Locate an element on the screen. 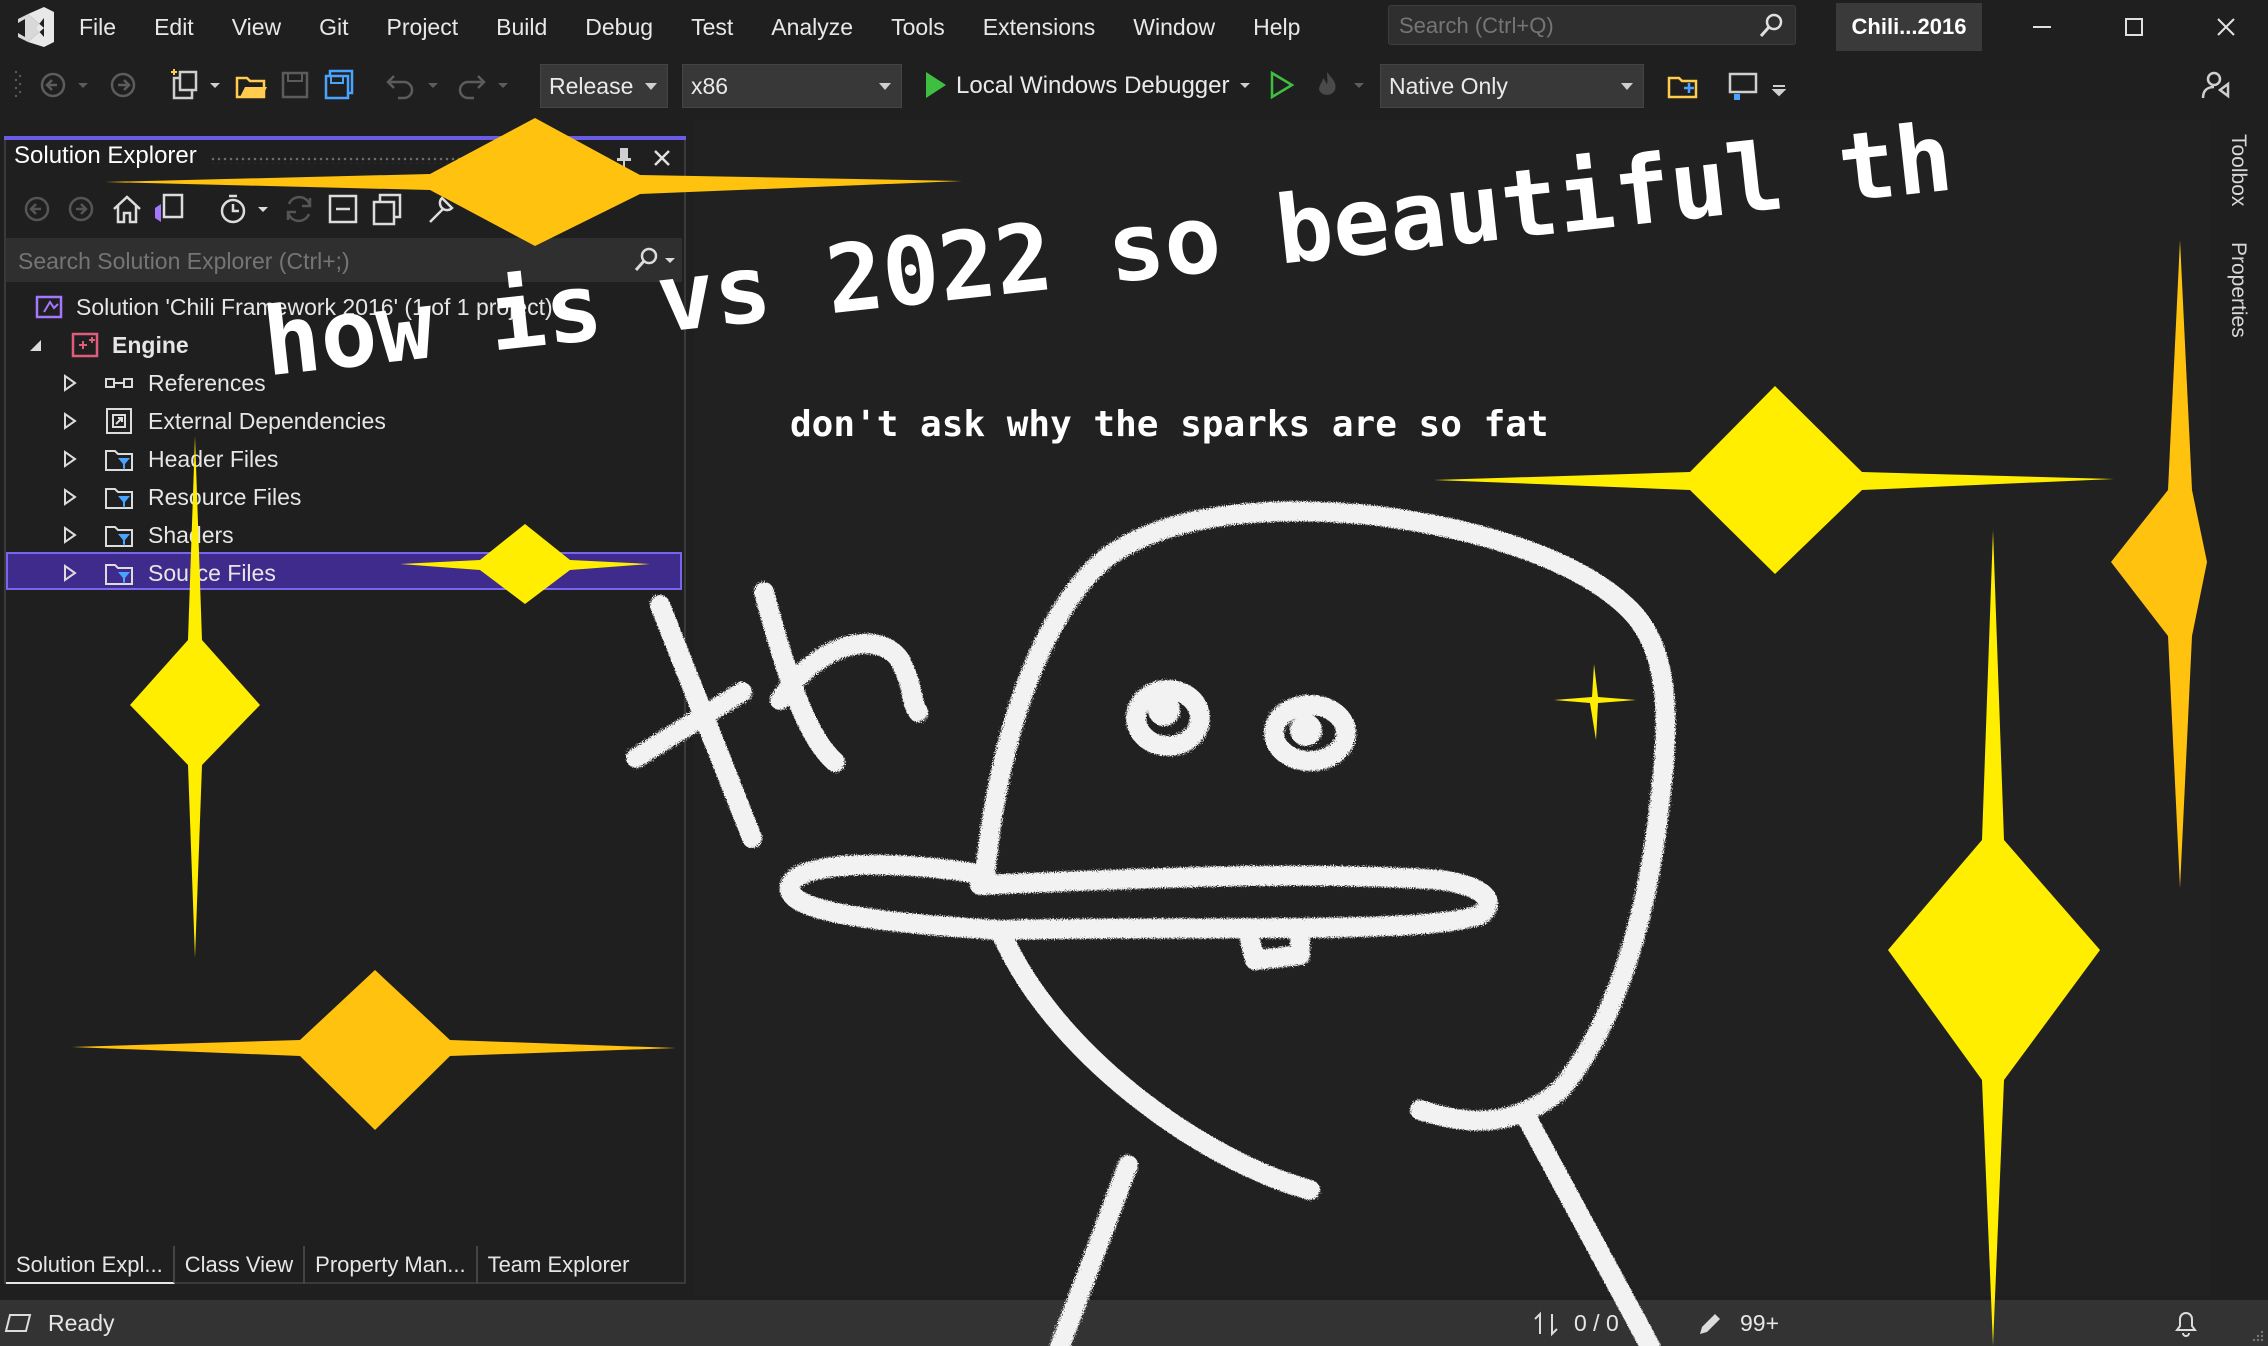  menu-edit: Edit is located at coordinates (174, 27).